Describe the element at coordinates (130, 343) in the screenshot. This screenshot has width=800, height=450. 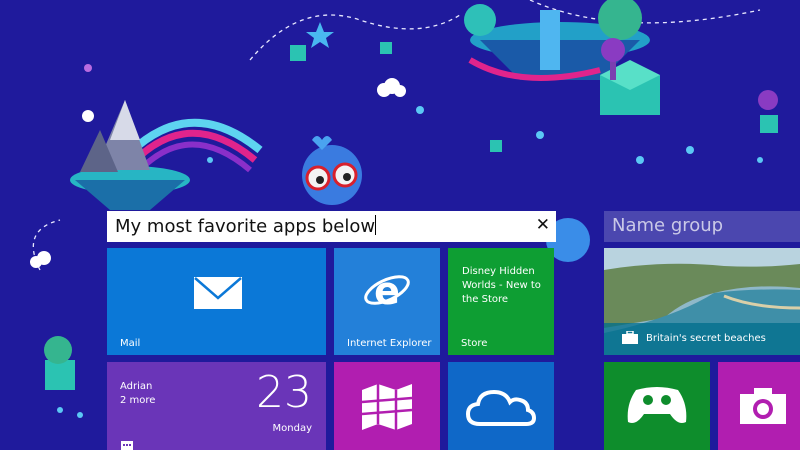
I see `mail-tile-label: Mail` at that location.